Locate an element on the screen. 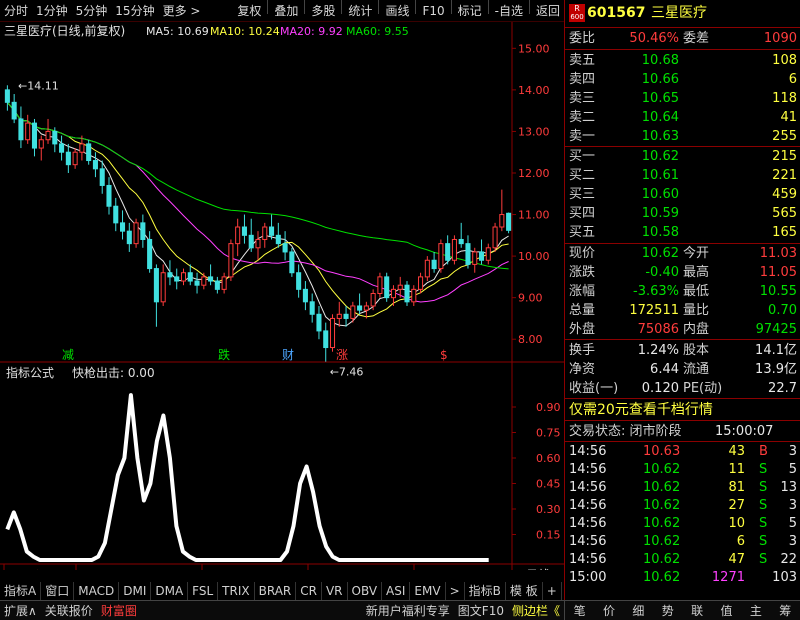 The height and width of the screenshot is (620, 800). status-left-0: 扩展∧ is located at coordinates (20, 610).